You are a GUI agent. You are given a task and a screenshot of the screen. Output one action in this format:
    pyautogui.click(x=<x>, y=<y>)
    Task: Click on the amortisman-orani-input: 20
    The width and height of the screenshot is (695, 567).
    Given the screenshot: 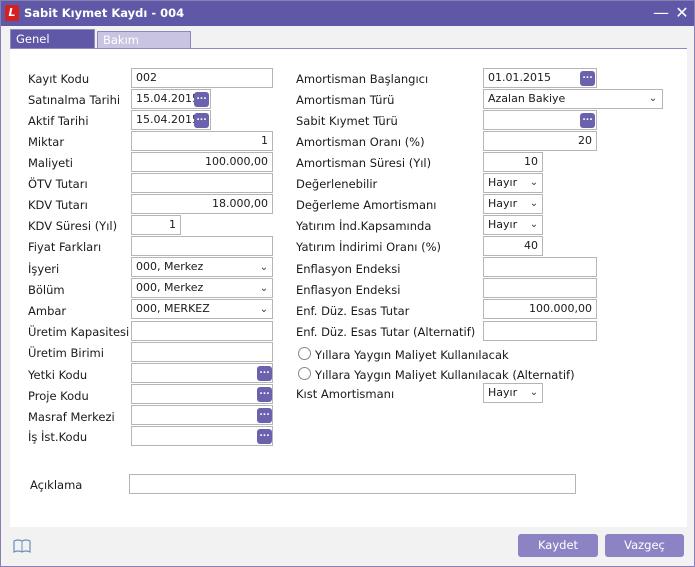 What is the action you would take?
    pyautogui.click(x=540, y=141)
    